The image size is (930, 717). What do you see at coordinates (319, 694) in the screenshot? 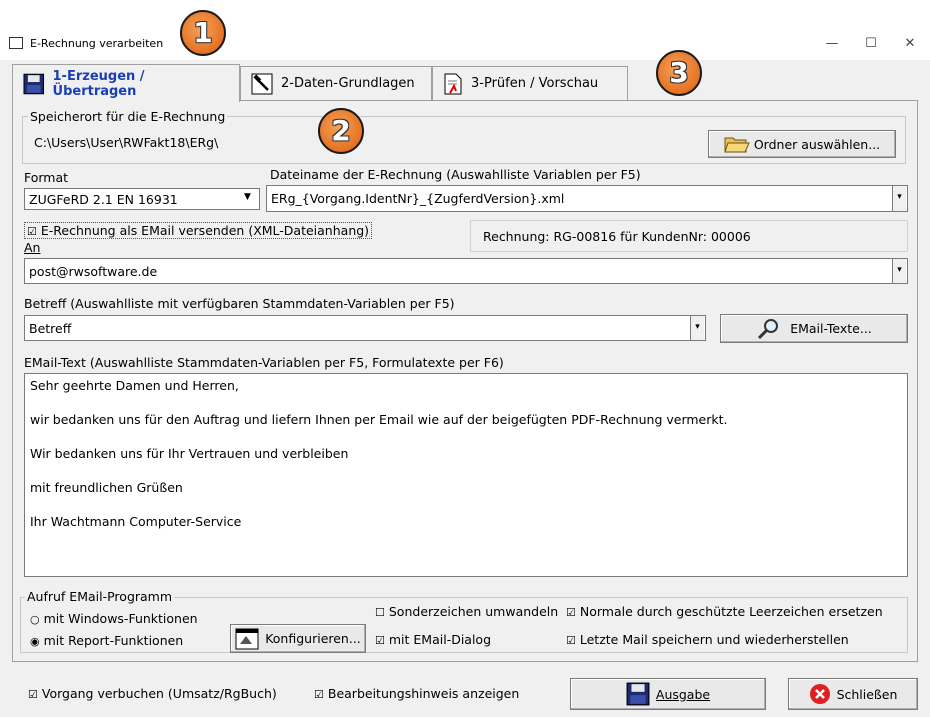
I see `hint-mark: ☑` at bounding box center [319, 694].